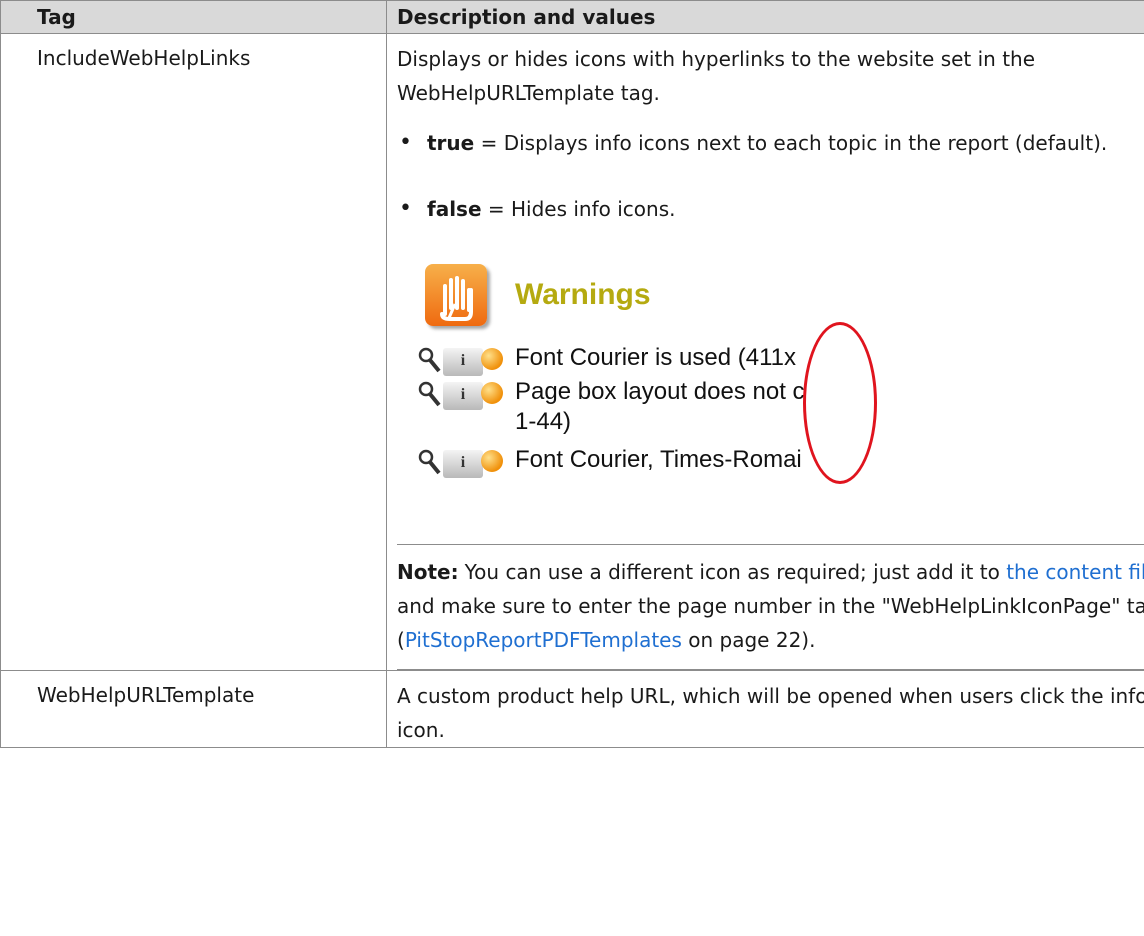  I want to click on note-label: Note:, so click(428, 572).